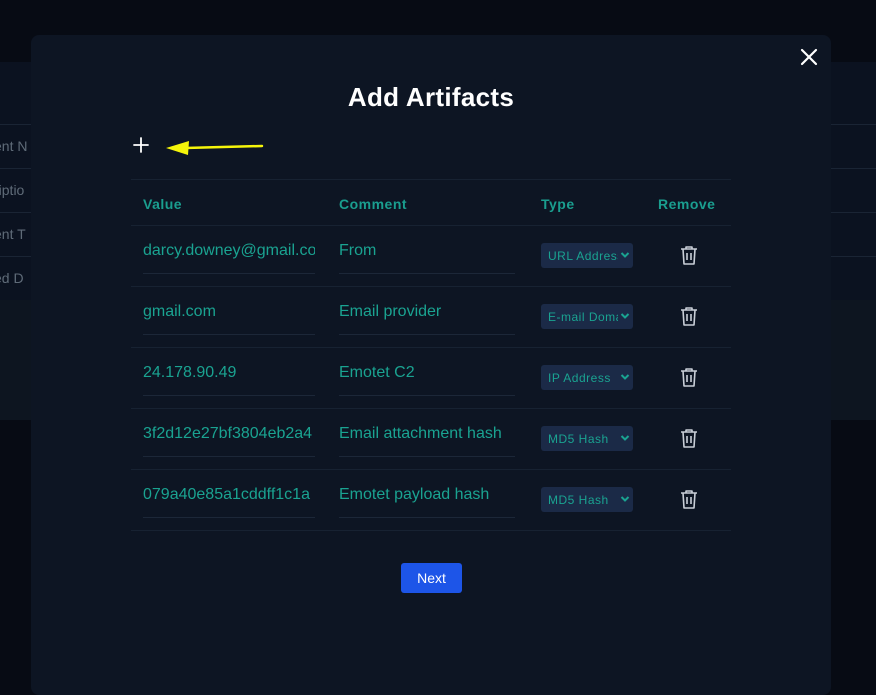 The width and height of the screenshot is (876, 695). I want to click on column-header-value: Value, so click(163, 204).